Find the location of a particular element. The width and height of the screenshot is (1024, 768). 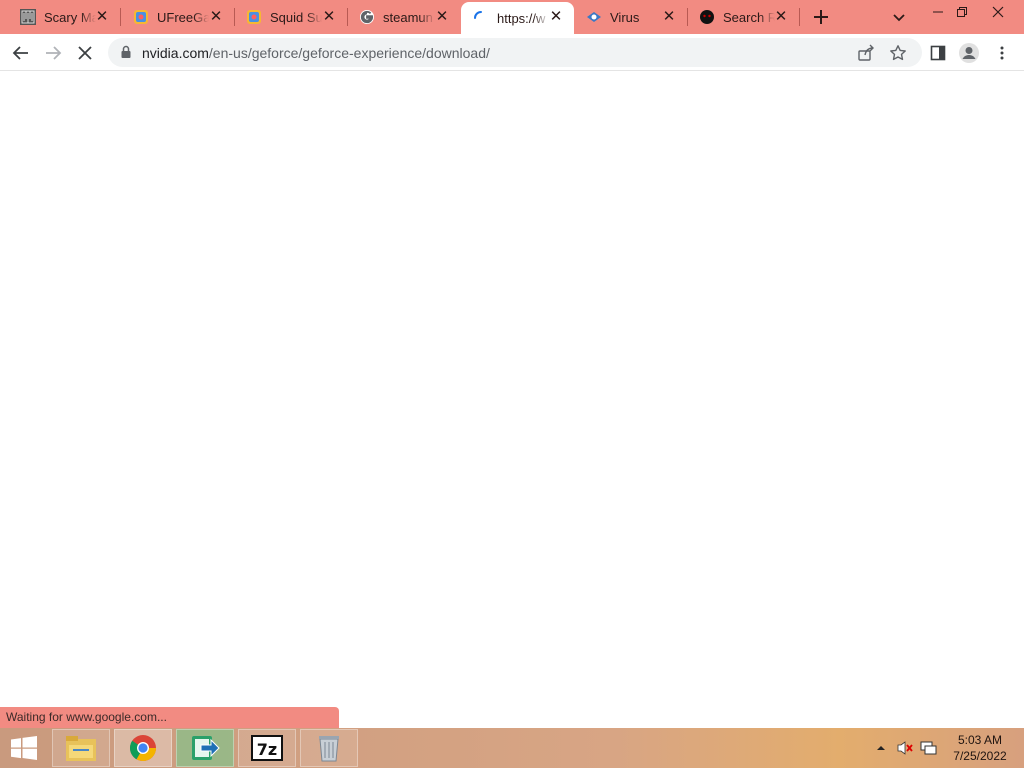

network-button is located at coordinates (929, 748).